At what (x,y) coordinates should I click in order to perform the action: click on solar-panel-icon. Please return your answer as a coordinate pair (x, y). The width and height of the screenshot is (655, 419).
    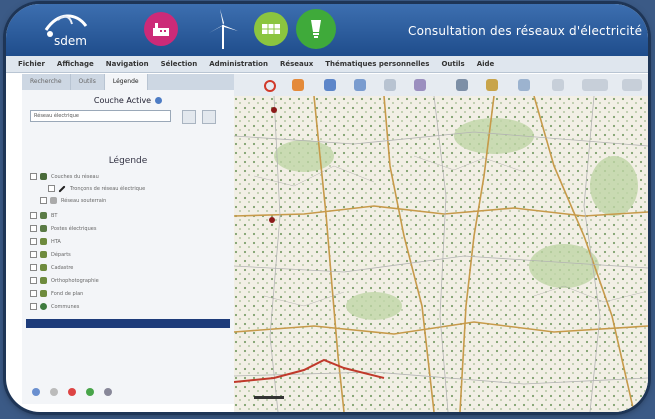
    Looking at the image, I should click on (271, 29).